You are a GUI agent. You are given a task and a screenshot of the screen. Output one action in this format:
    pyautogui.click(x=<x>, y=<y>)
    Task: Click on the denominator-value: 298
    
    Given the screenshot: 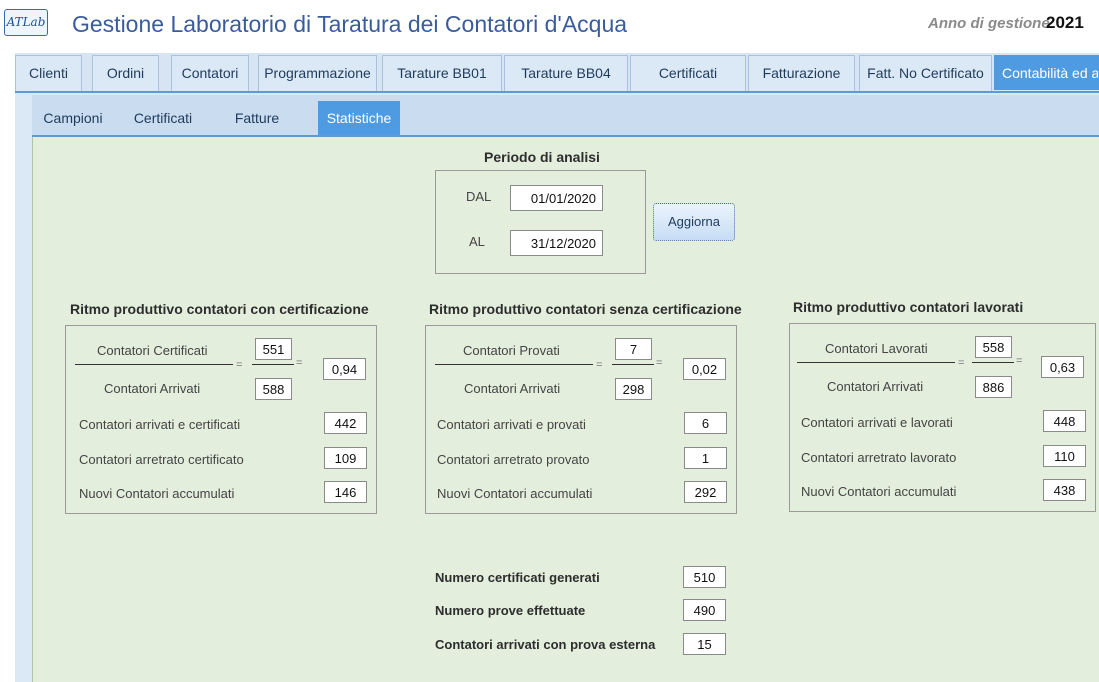 What is the action you would take?
    pyautogui.click(x=633, y=389)
    